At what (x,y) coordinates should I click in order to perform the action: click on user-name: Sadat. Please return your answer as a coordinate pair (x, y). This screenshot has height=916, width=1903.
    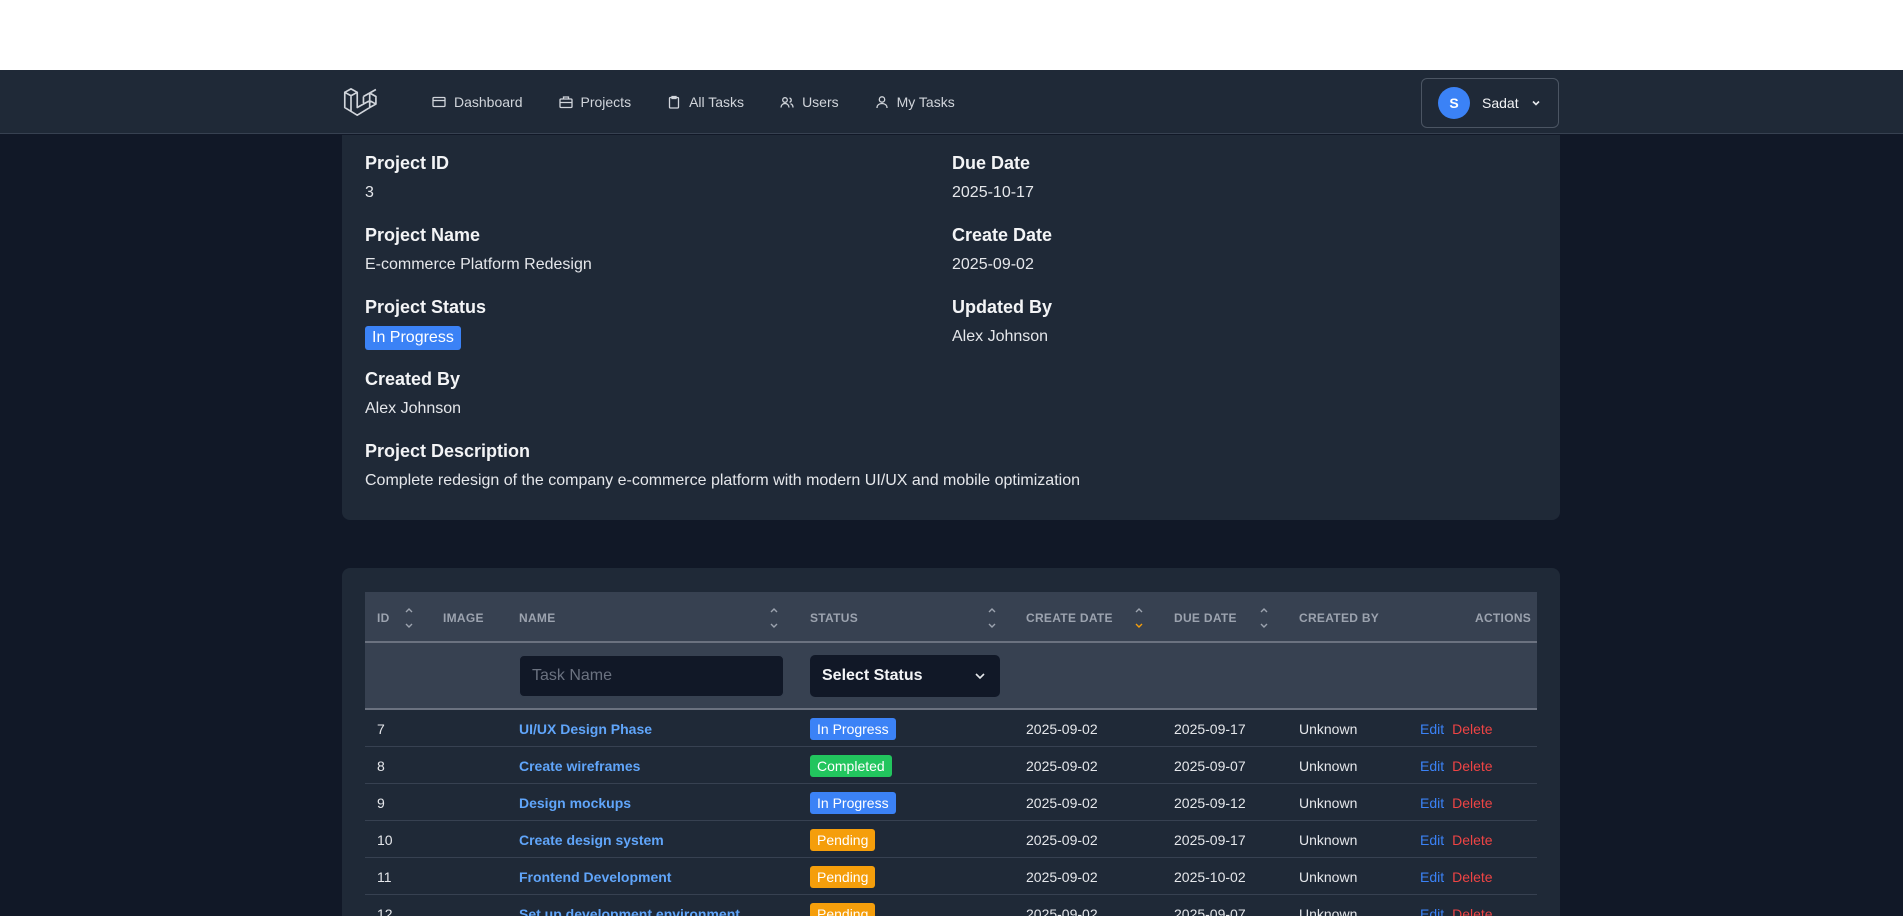
    Looking at the image, I should click on (1500, 103).